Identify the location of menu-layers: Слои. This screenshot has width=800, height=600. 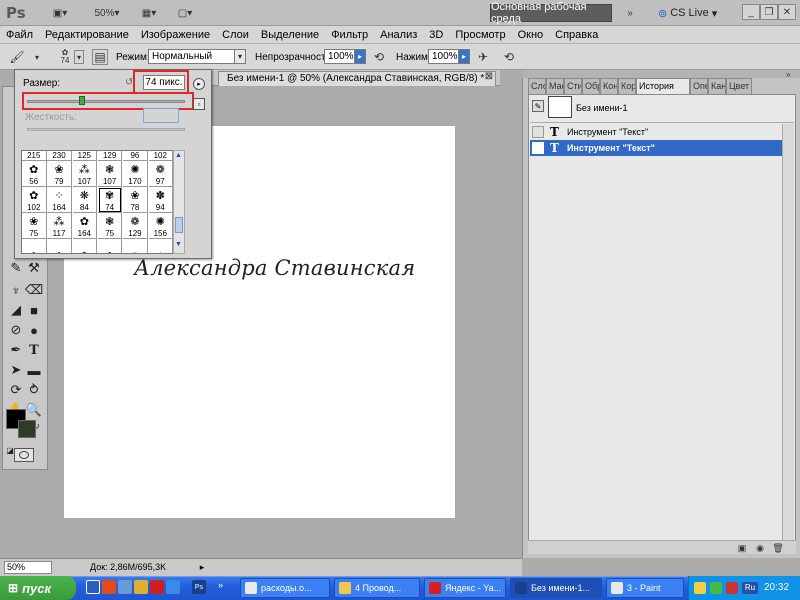
(235, 35).